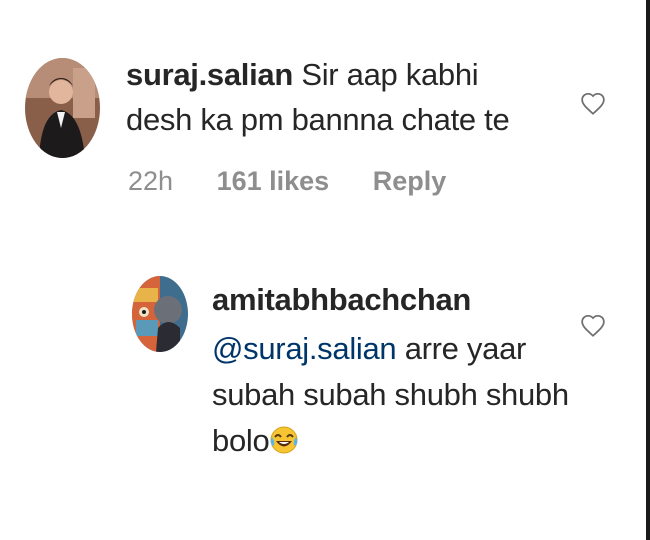  I want to click on laughing-tears-emoji-icon, so click(284, 440).